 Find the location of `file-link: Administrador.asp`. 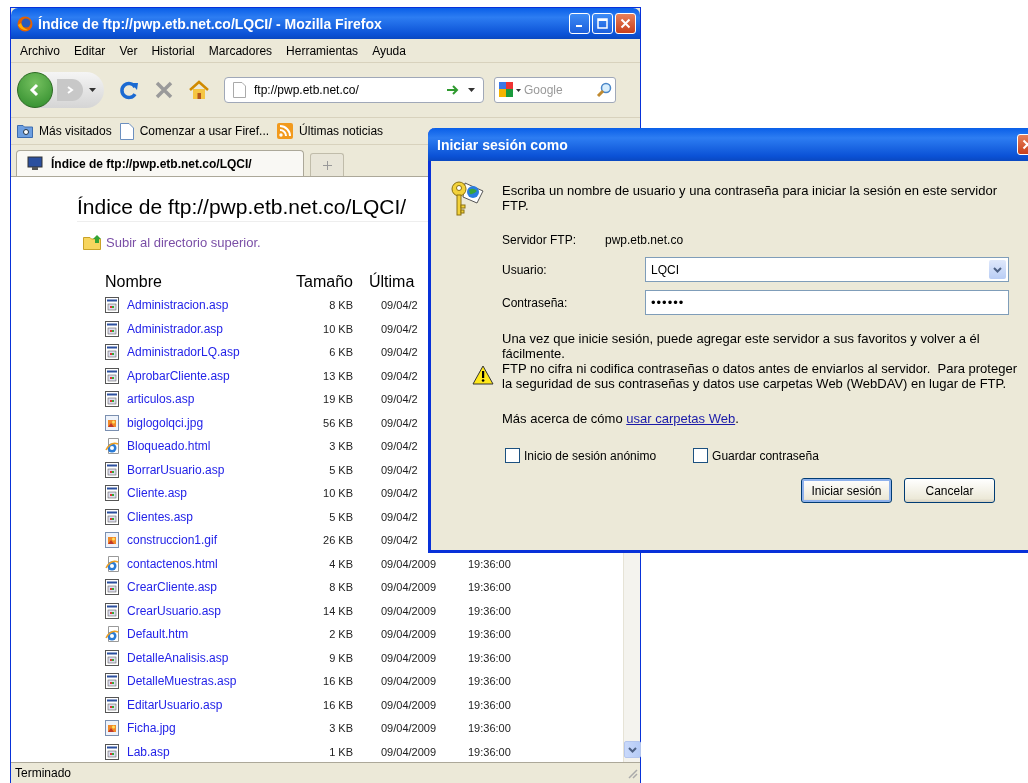

file-link: Administrador.asp is located at coordinates (207, 328).